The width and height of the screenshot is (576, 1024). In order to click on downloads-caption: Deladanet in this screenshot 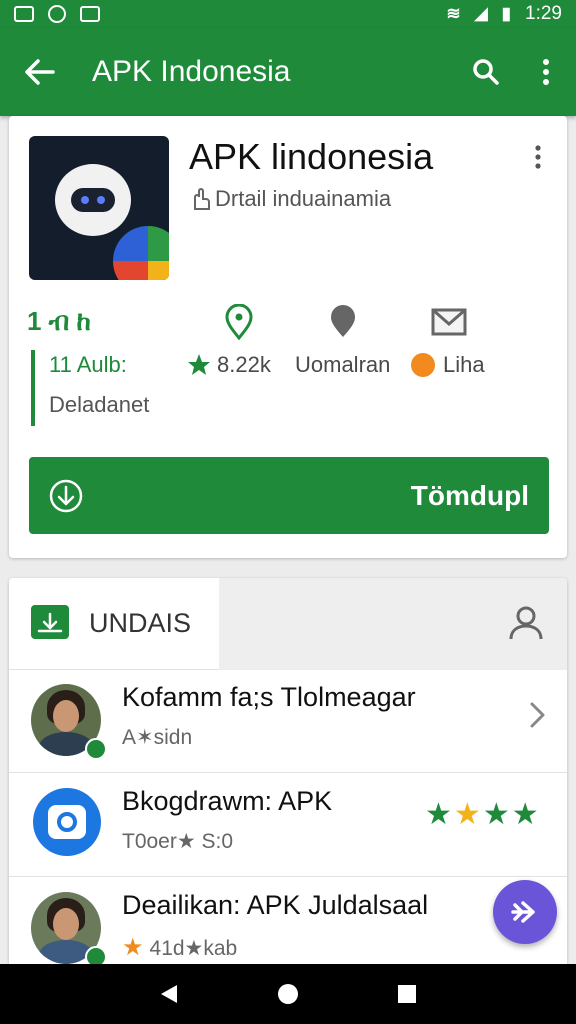, I will do `click(99, 404)`.